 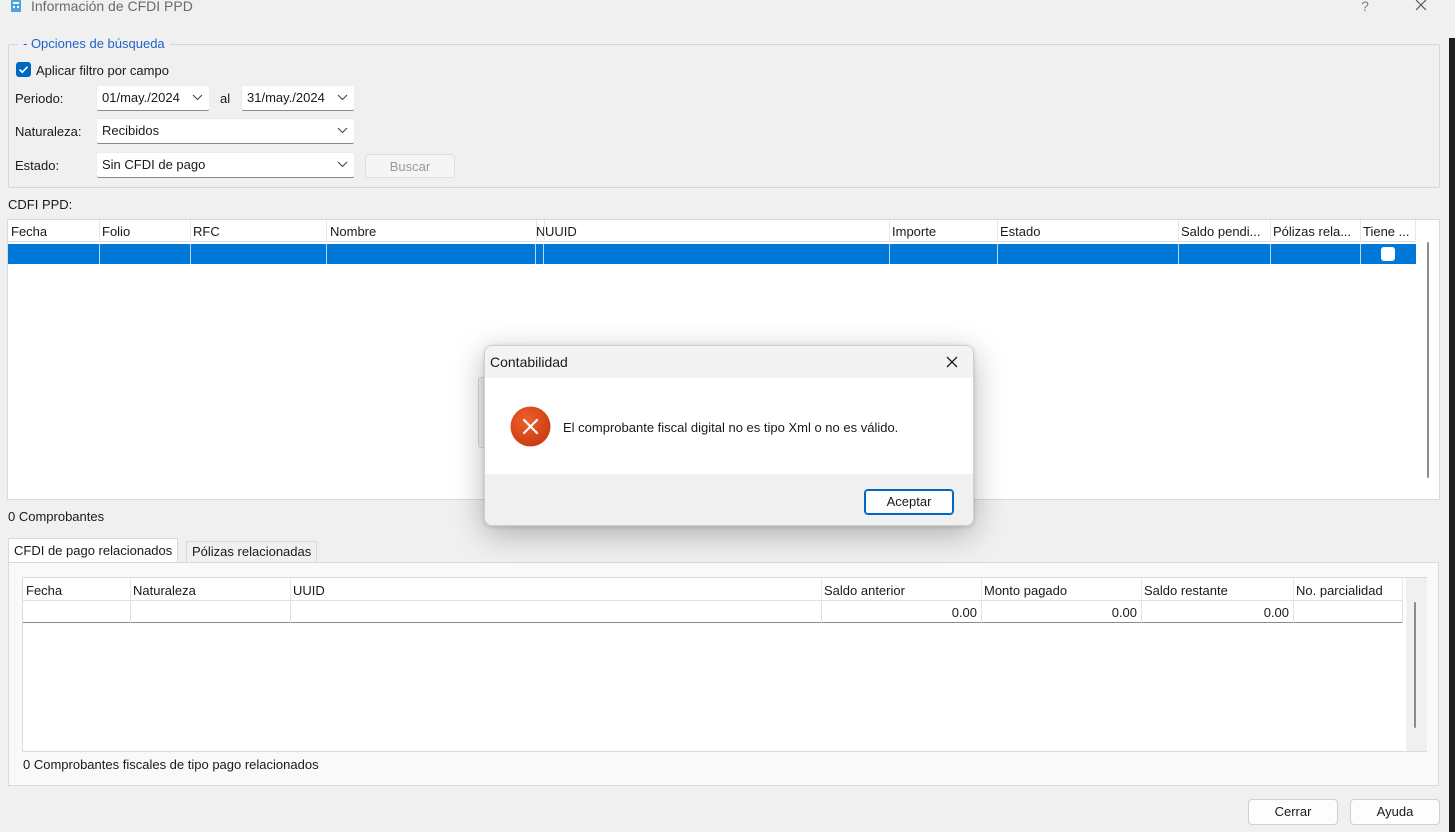 I want to click on state-label: Estado:, so click(x=37, y=165).